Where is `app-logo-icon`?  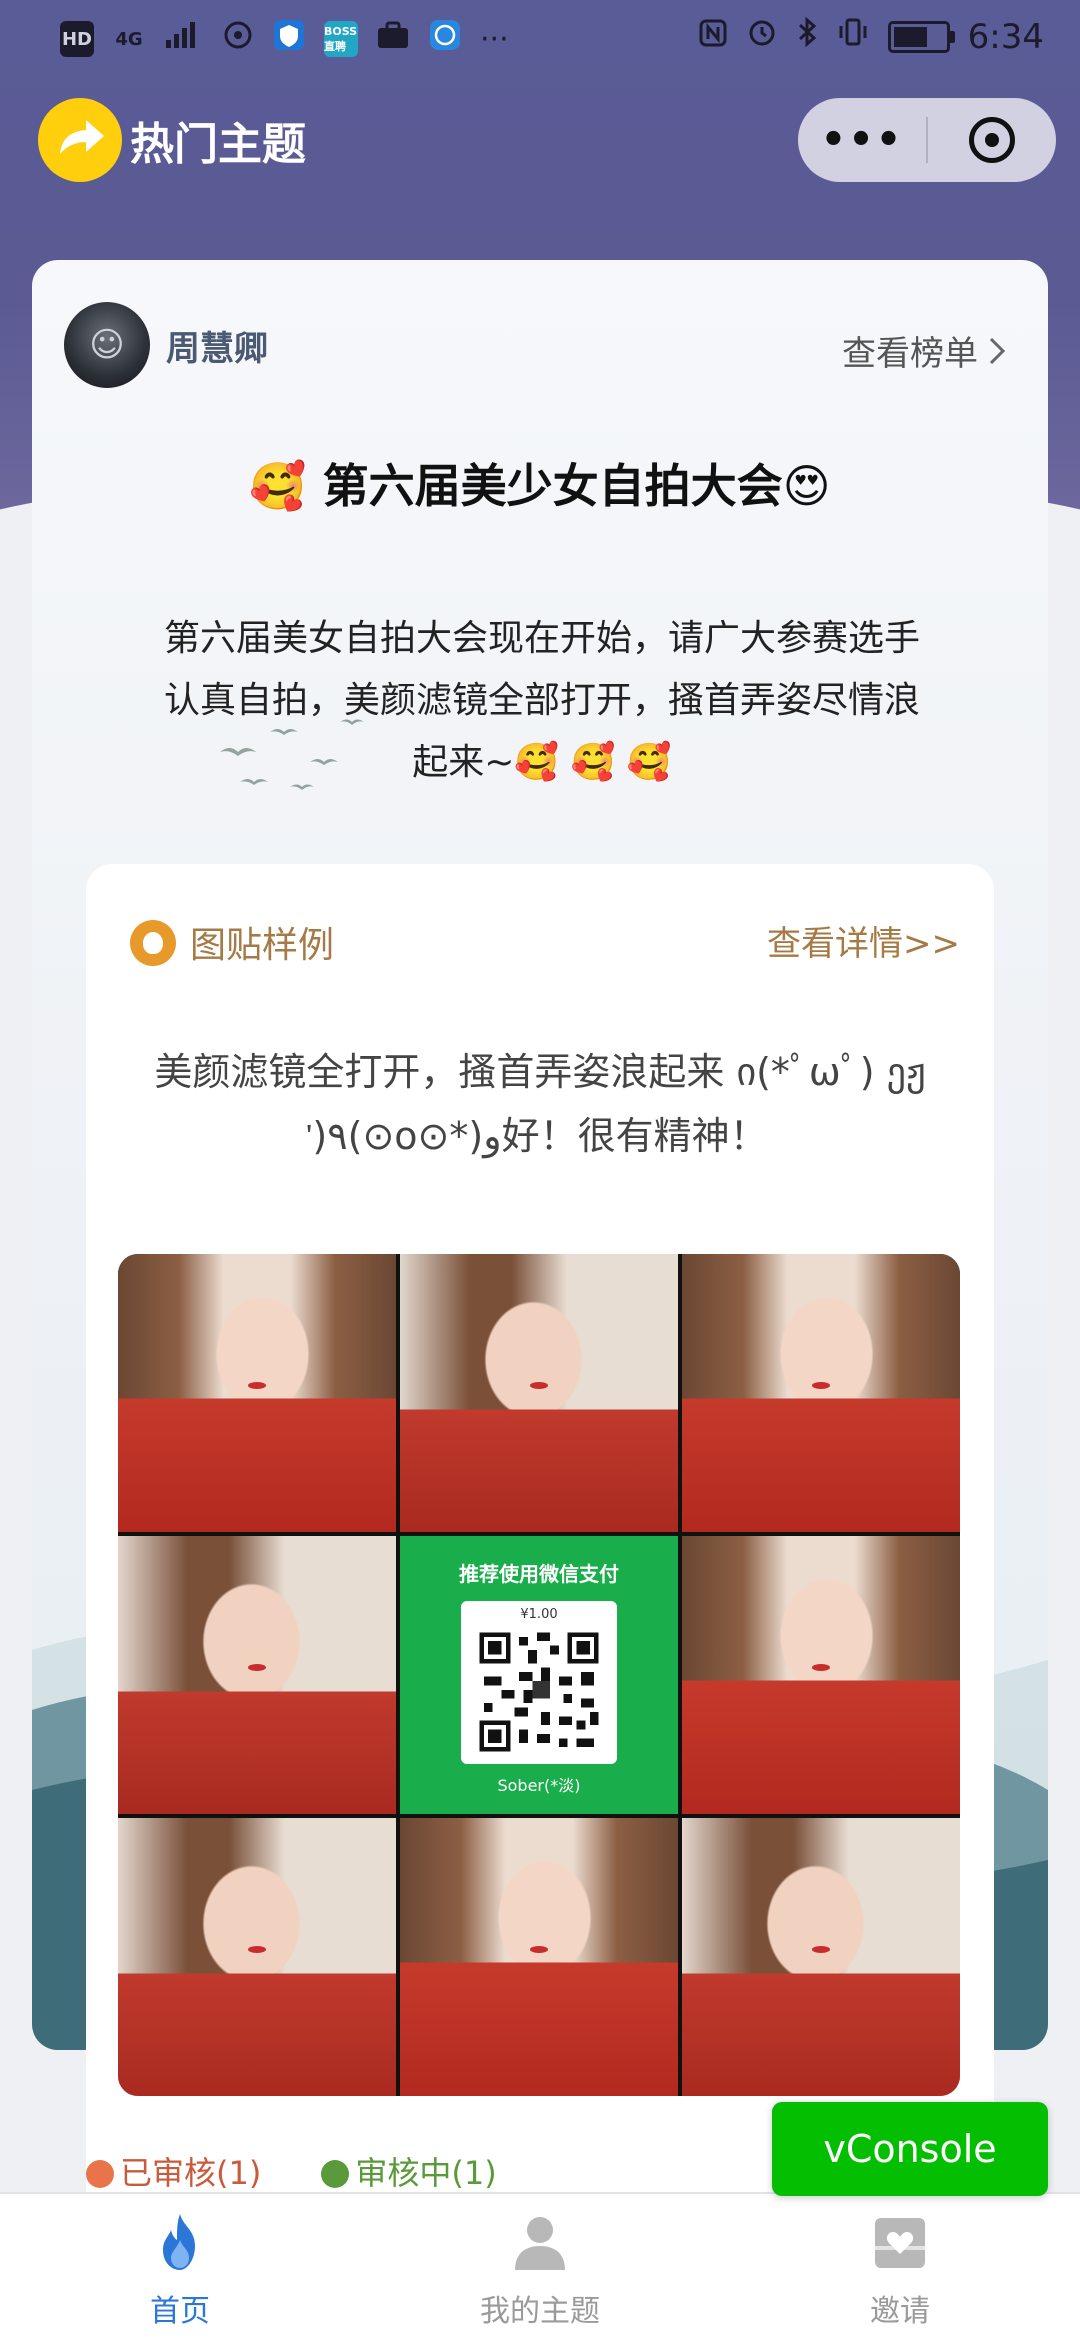
app-logo-icon is located at coordinates (80, 140).